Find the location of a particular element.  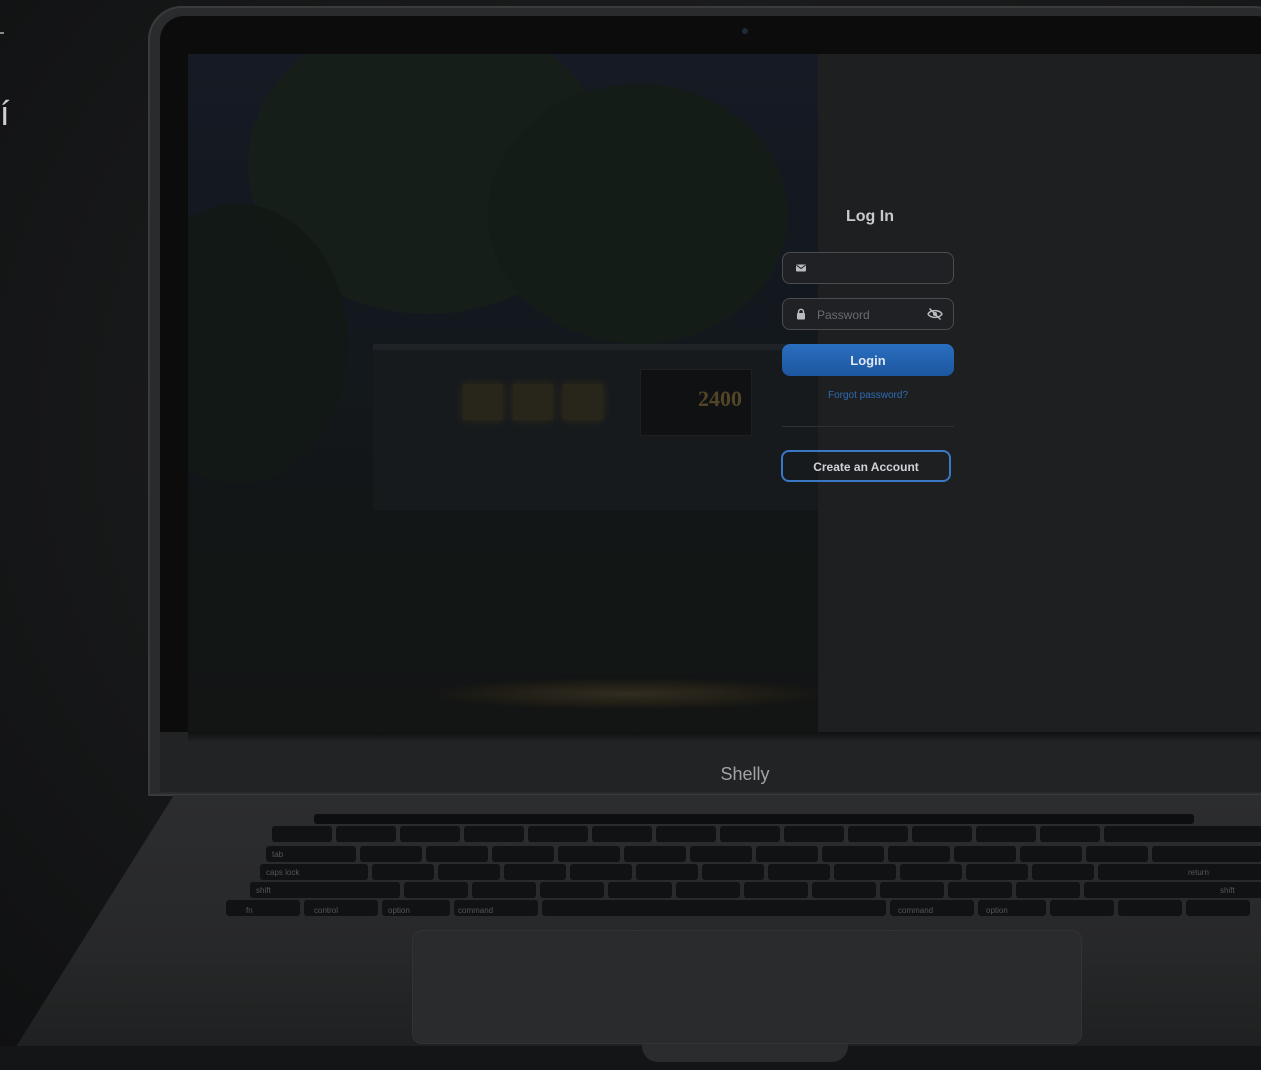

key-label: control is located at coordinates (326, 910).